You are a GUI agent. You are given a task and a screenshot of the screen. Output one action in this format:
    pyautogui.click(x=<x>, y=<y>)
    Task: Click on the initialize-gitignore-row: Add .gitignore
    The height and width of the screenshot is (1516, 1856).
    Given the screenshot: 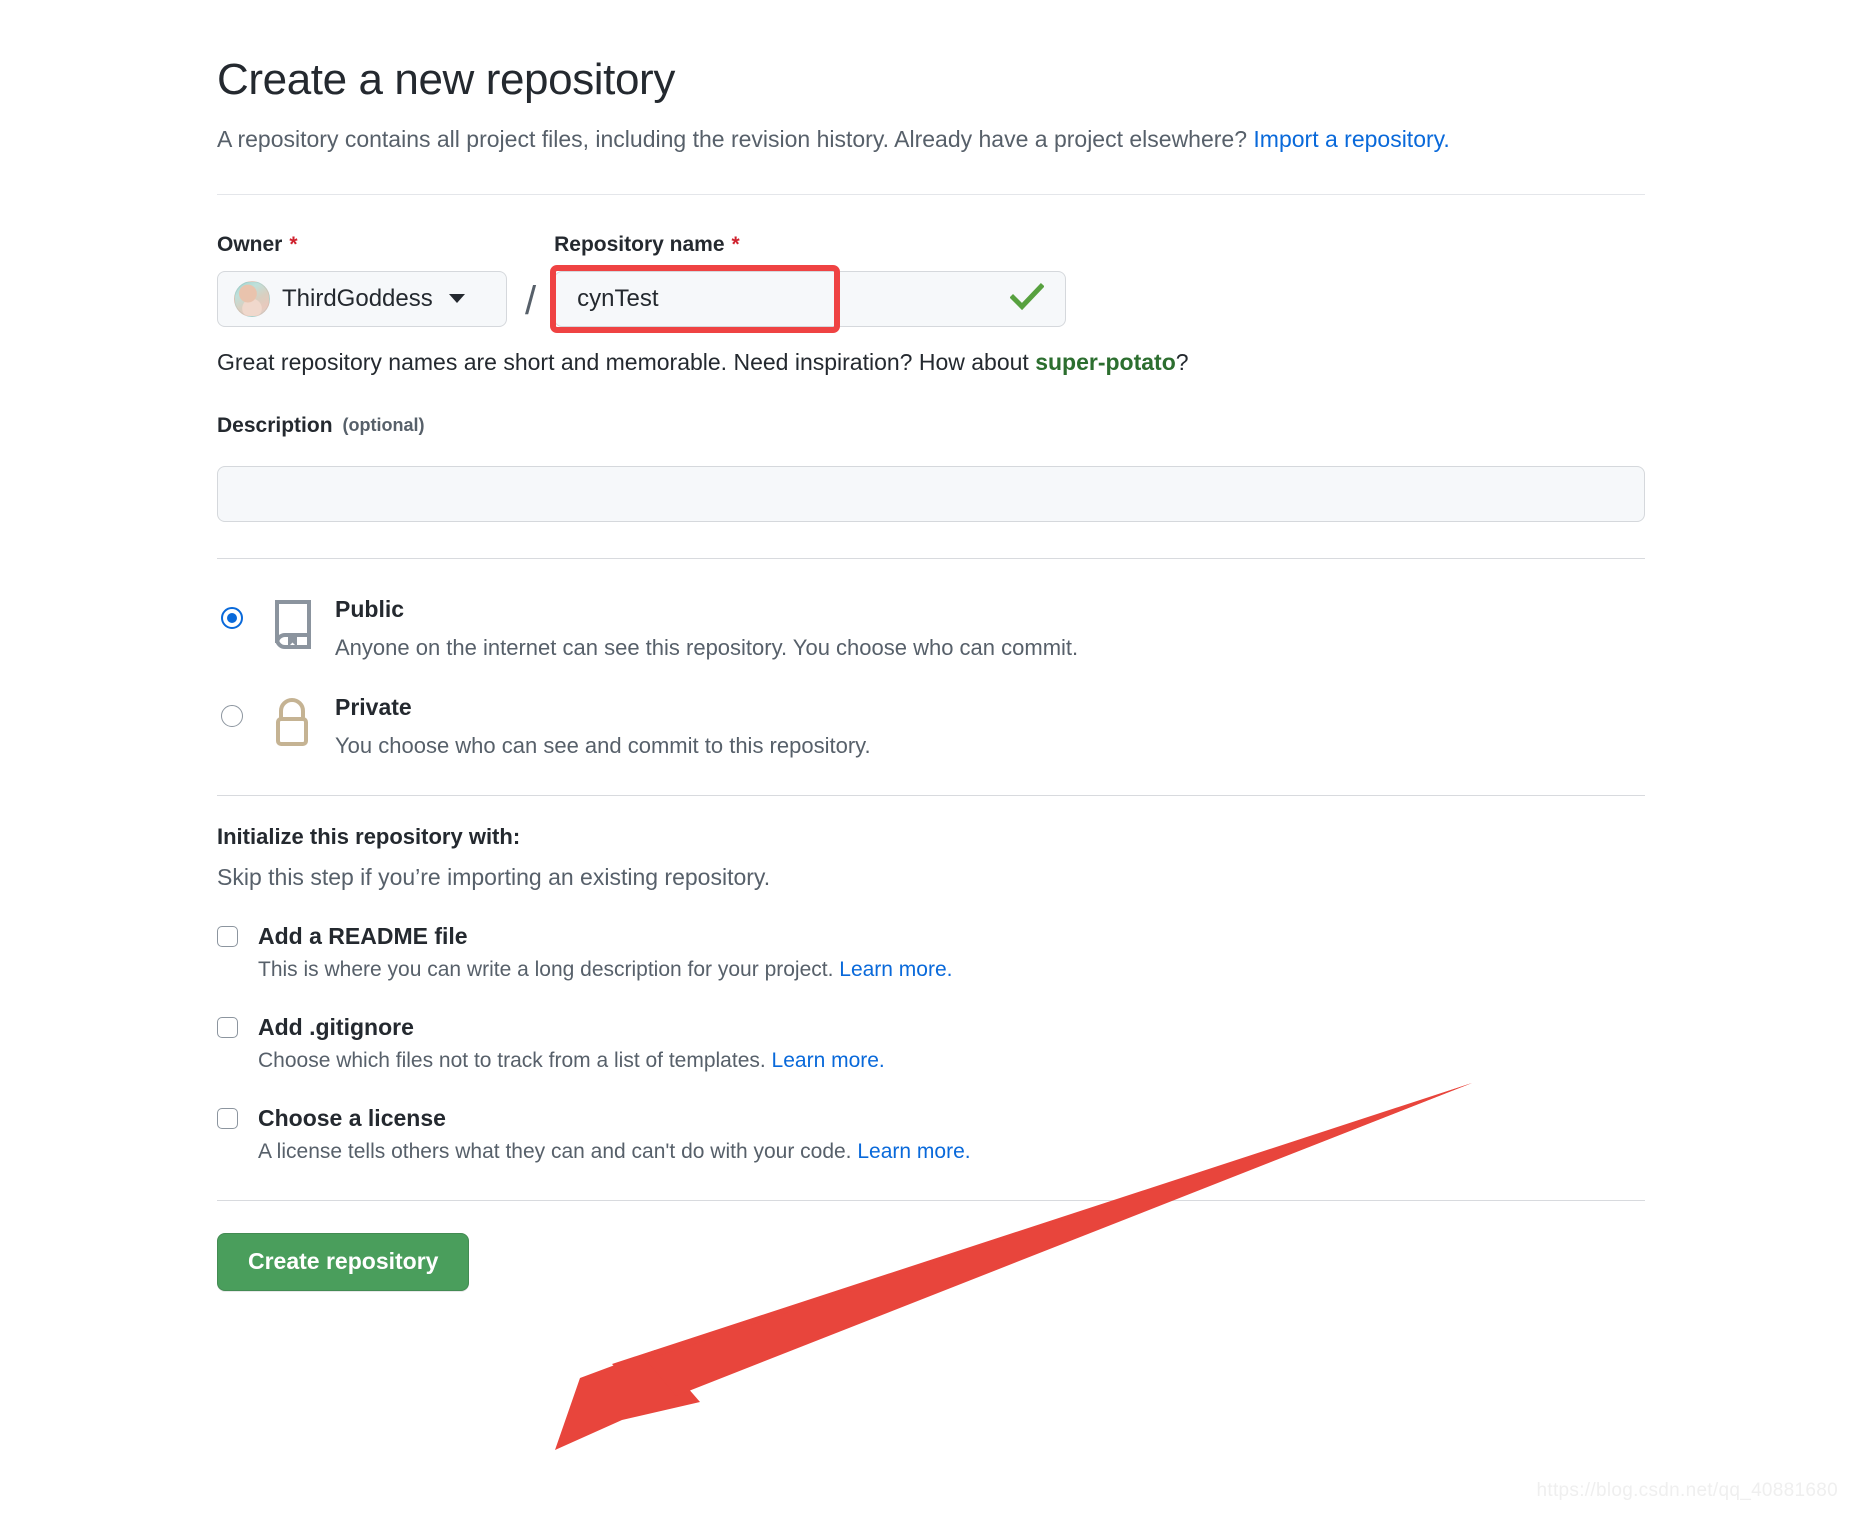 What is the action you would take?
    pyautogui.click(x=932, y=1027)
    